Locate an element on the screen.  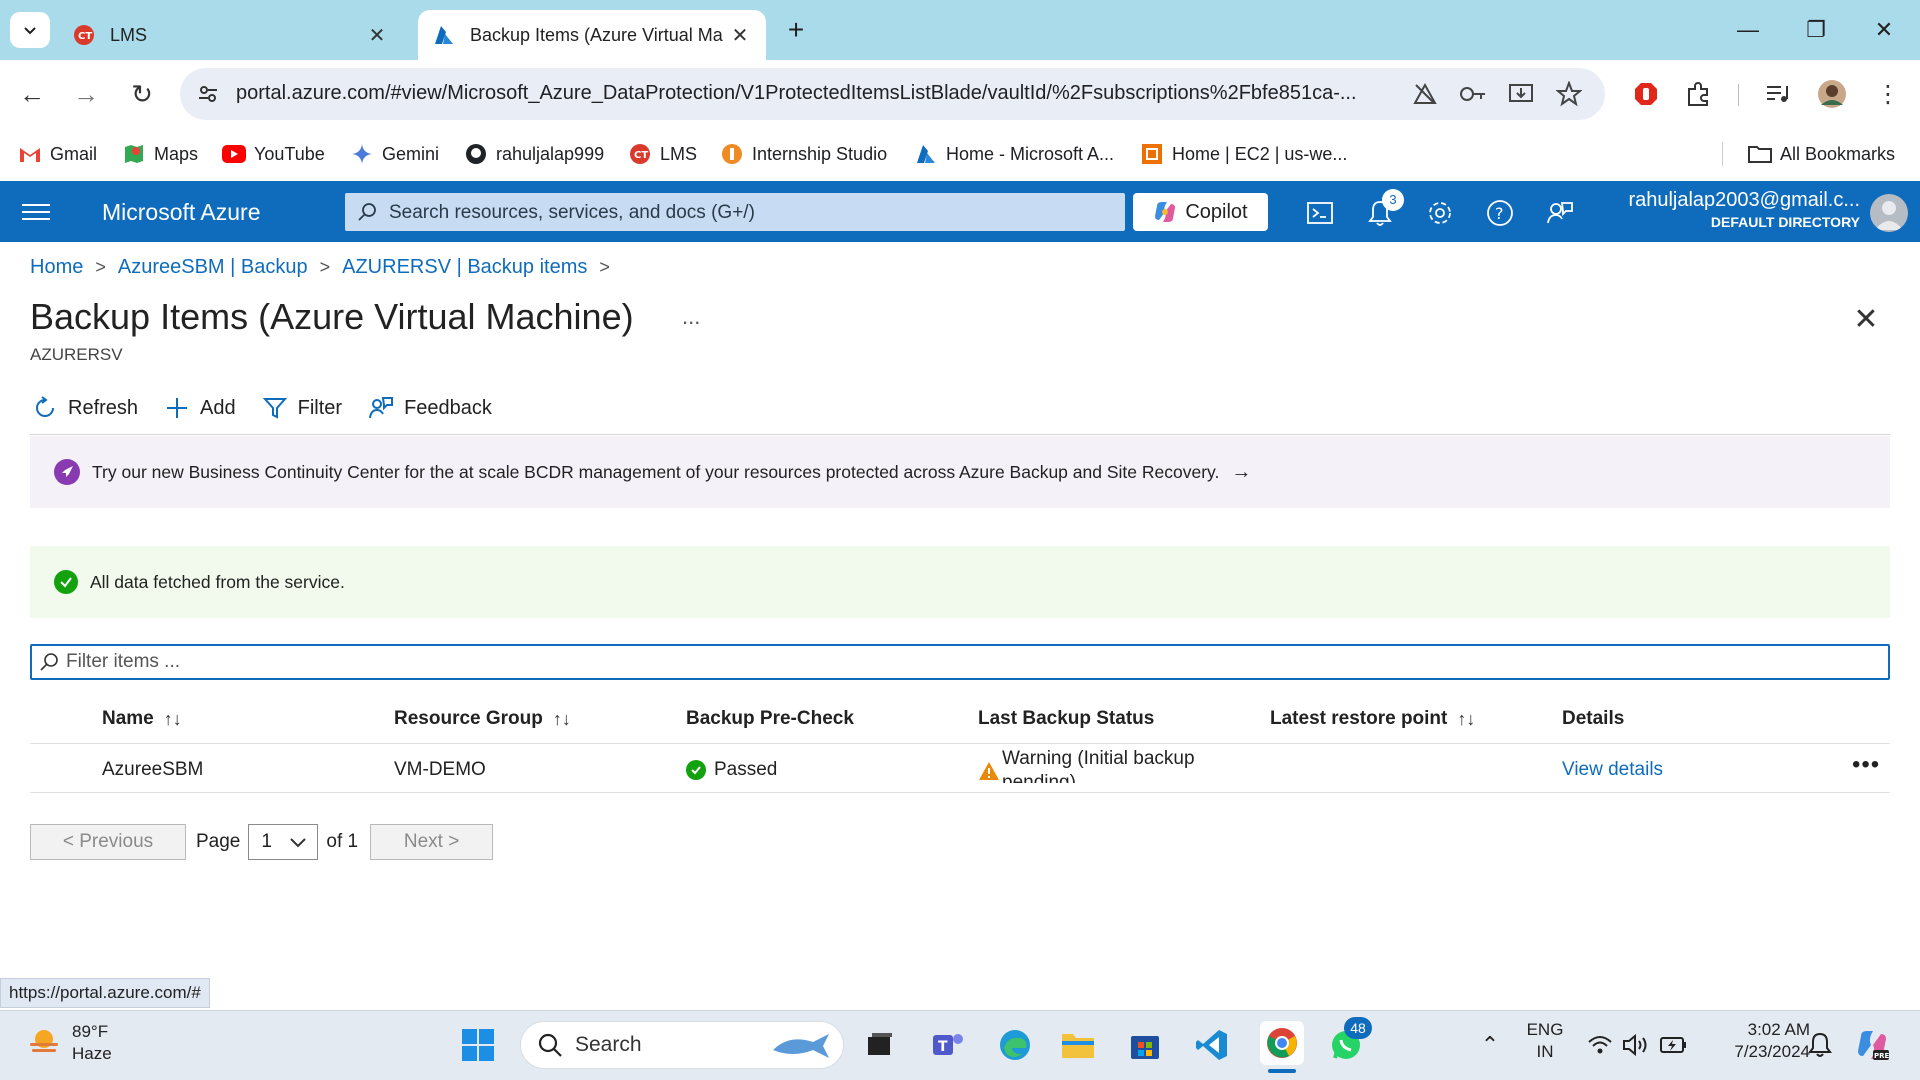
bookmark-gmail: Gmail is located at coordinates (57, 154).